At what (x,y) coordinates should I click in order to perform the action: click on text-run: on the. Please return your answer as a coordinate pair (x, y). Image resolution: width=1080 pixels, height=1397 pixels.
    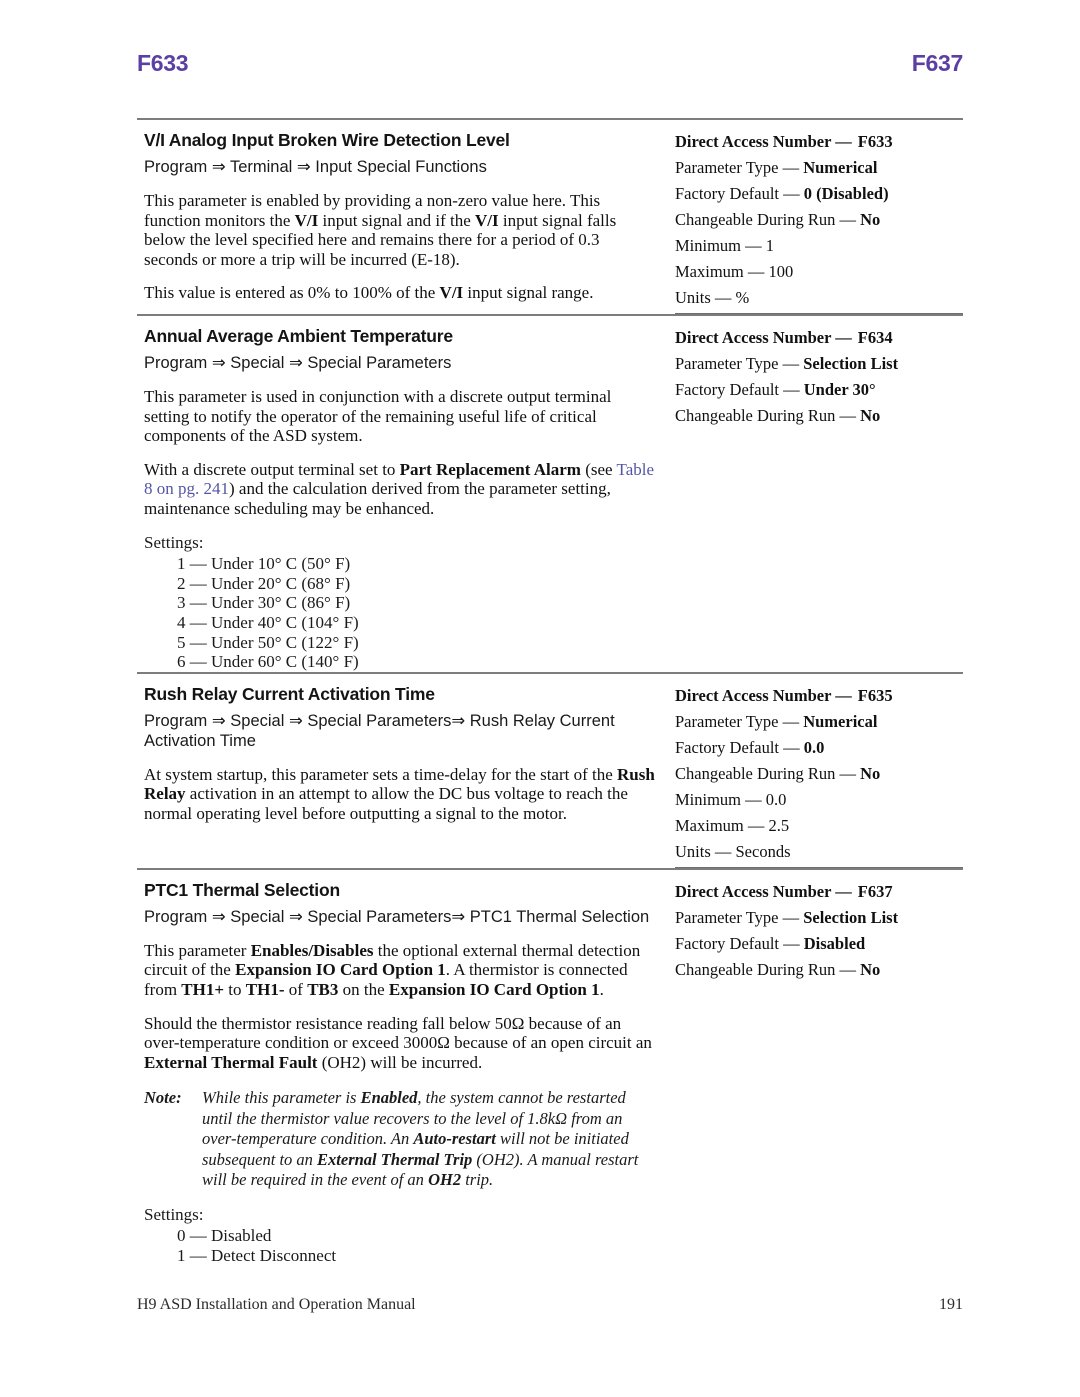
    Looking at the image, I should click on (363, 989).